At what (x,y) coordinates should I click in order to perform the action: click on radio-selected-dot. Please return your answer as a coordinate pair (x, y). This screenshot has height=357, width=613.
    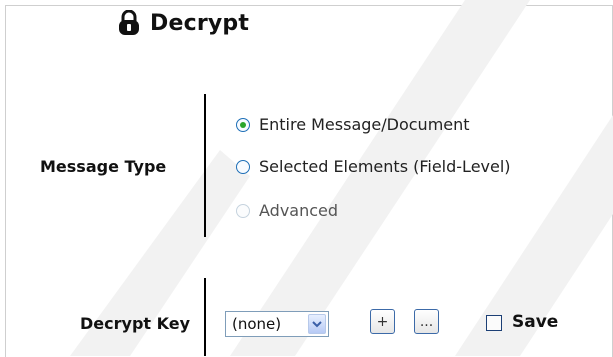
    Looking at the image, I should click on (243, 124).